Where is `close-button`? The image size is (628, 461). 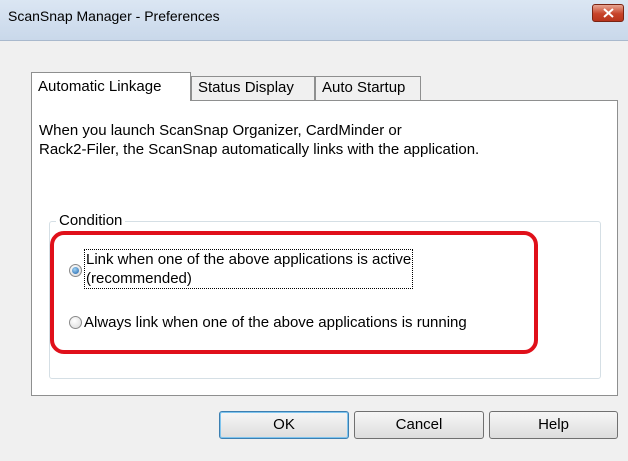
close-button is located at coordinates (608, 13).